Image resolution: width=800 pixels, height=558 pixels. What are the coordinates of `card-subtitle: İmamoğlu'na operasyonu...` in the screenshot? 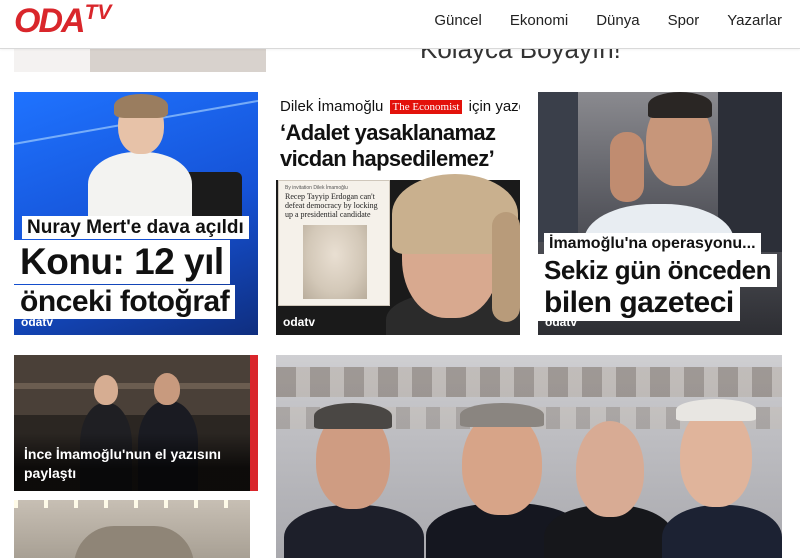 It's located at (652, 243).